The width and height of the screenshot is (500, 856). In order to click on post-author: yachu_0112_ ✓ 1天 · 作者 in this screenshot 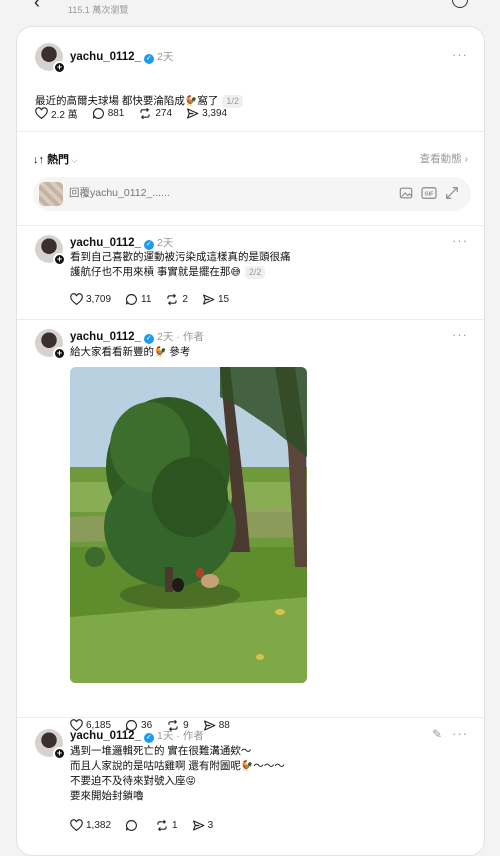, I will do `click(137, 735)`.